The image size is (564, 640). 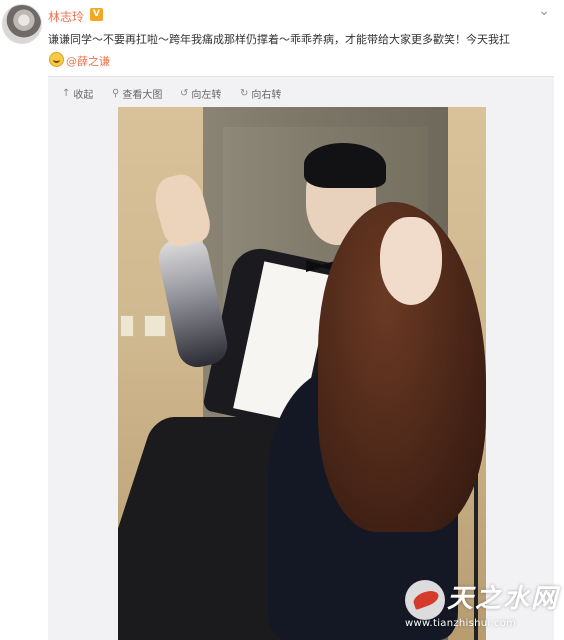 I want to click on view-large-label: 查看大图, so click(x=142, y=95).